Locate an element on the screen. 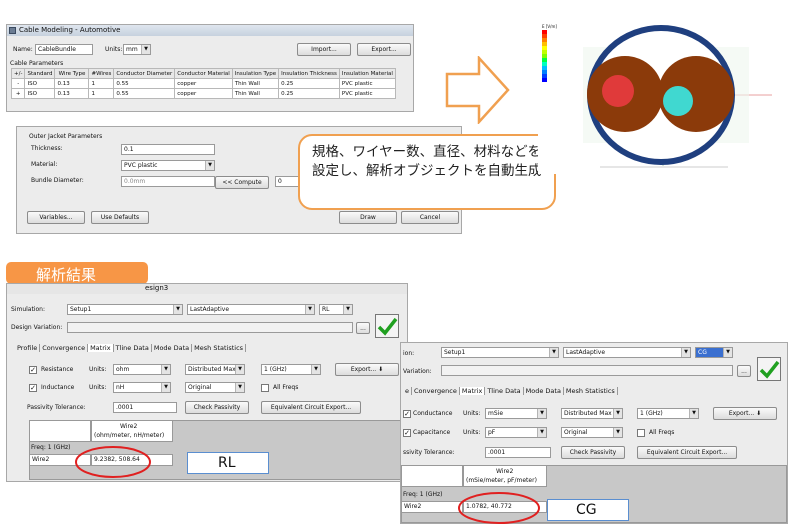 The height and width of the screenshot is (530, 795). matrix-select: CG ▼ is located at coordinates (714, 352).